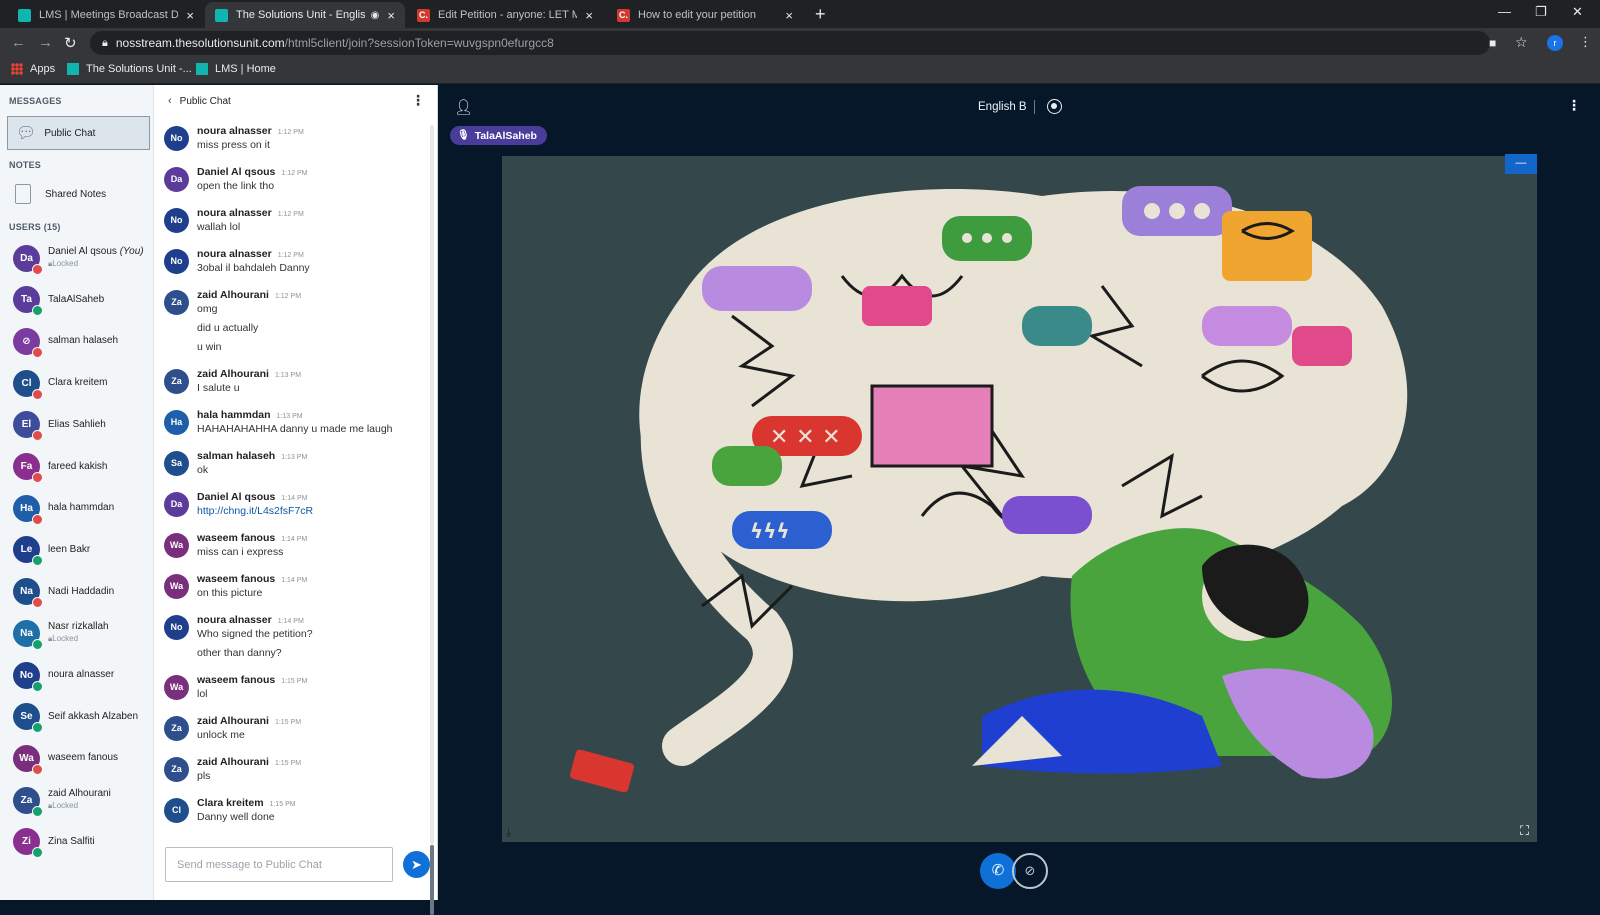 Image resolution: width=1600 pixels, height=915 pixels. What do you see at coordinates (28, 259) in the screenshot?
I see `avatar: Da` at bounding box center [28, 259].